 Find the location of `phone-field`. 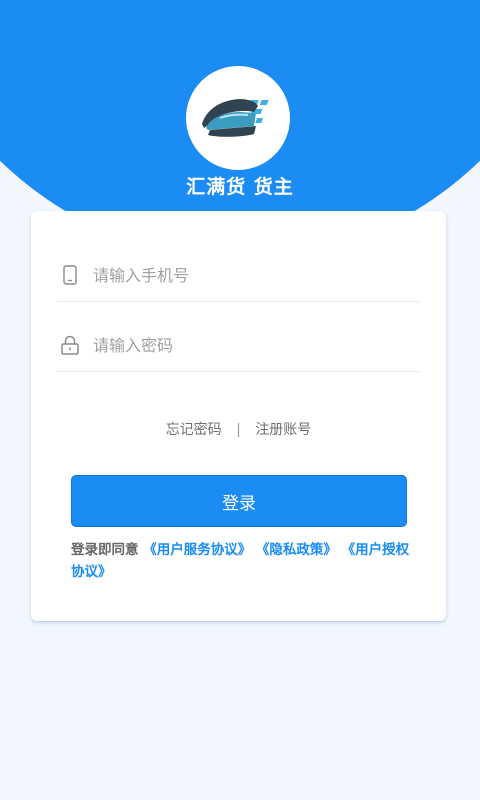

phone-field is located at coordinates (238, 275).